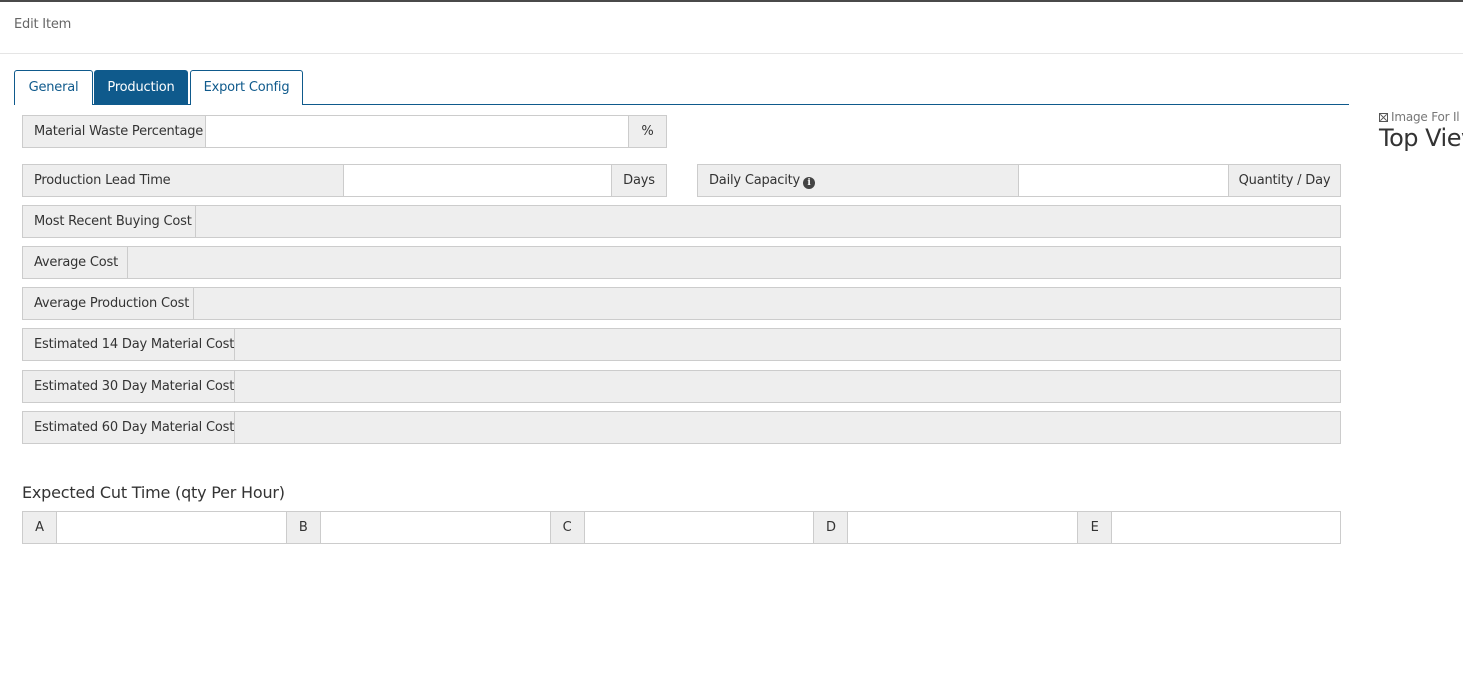 The width and height of the screenshot is (1463, 697). I want to click on daily-capacity-group: Daily Capacity i Quantity / Day, so click(1019, 180).